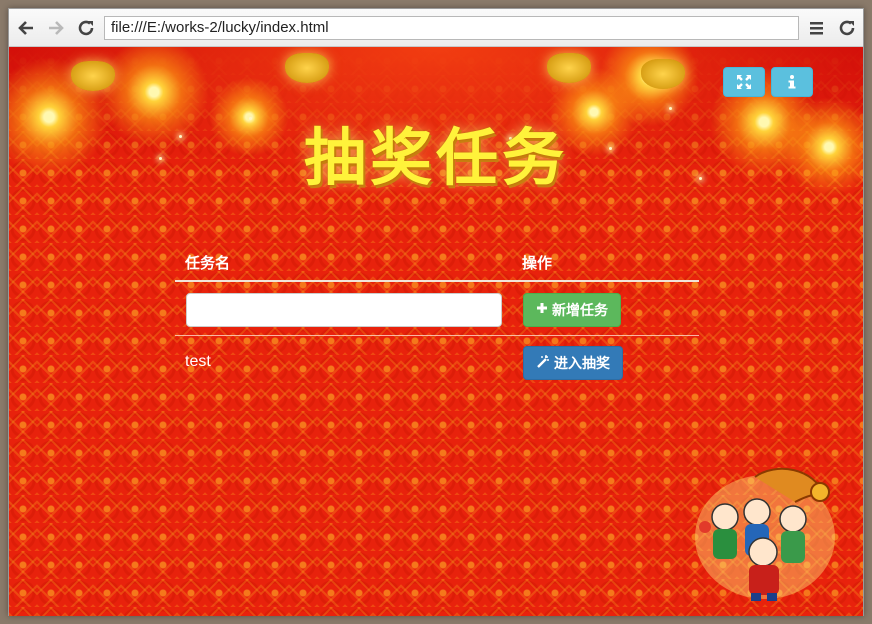 Image resolution: width=872 pixels, height=624 pixels. I want to click on task-table: 任务名 操作 新增任务 test 进入抽奖, so click(437, 316).